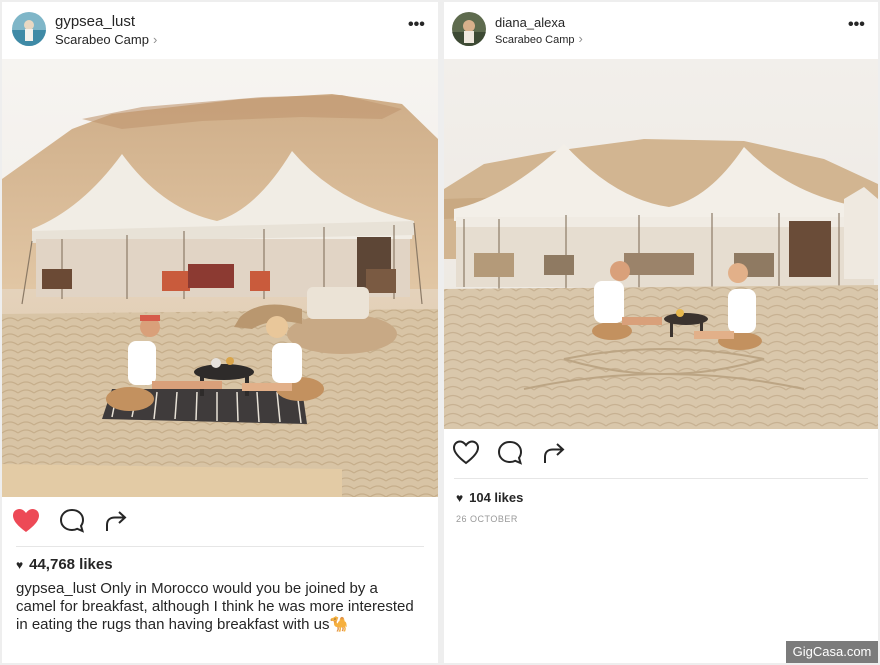 The height and width of the screenshot is (665, 880). I want to click on camel-emoji: 🐪, so click(339, 624).